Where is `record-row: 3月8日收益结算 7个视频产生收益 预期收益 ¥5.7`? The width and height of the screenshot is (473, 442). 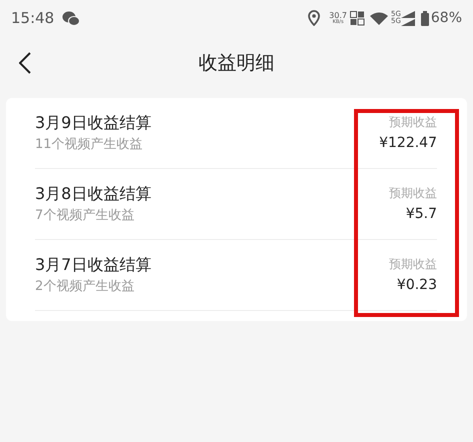
record-row: 3月8日收益结算 7个视频产生收益 预期收益 ¥5.7 is located at coordinates (236, 204).